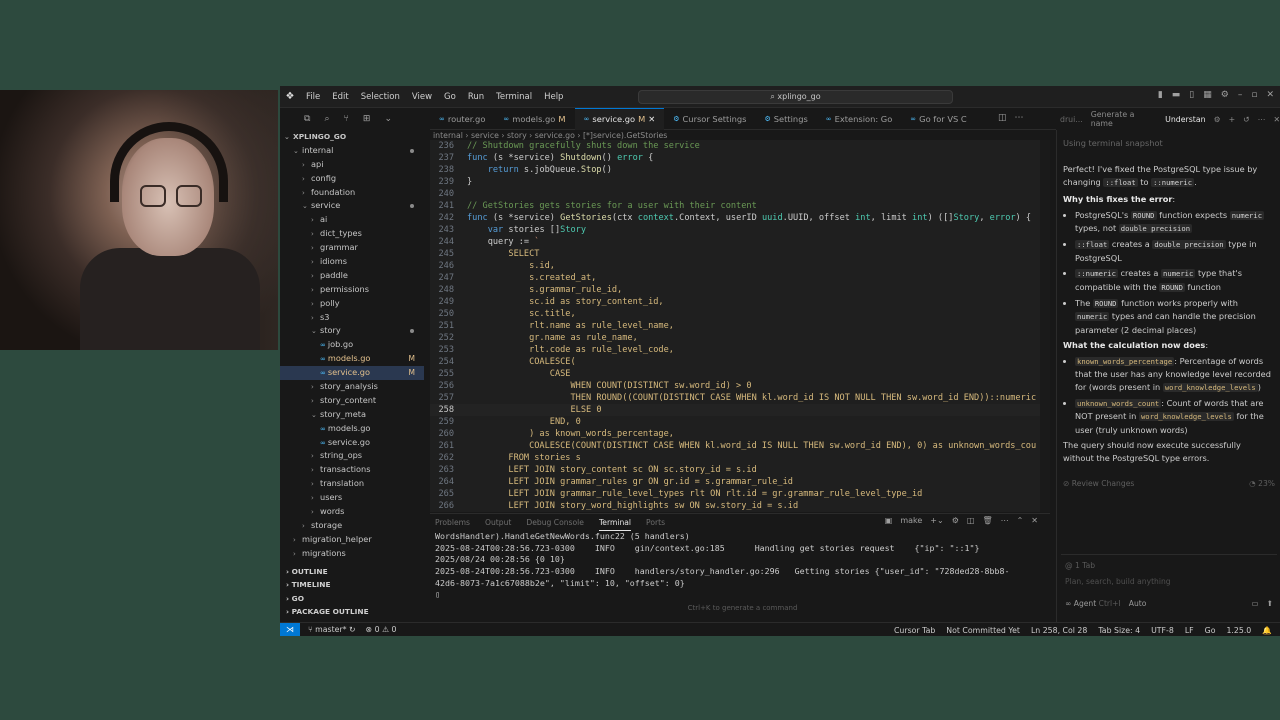 The image size is (1280, 720). Describe the element at coordinates (1034, 520) in the screenshot. I see `close-panel-icon: ✕` at that location.